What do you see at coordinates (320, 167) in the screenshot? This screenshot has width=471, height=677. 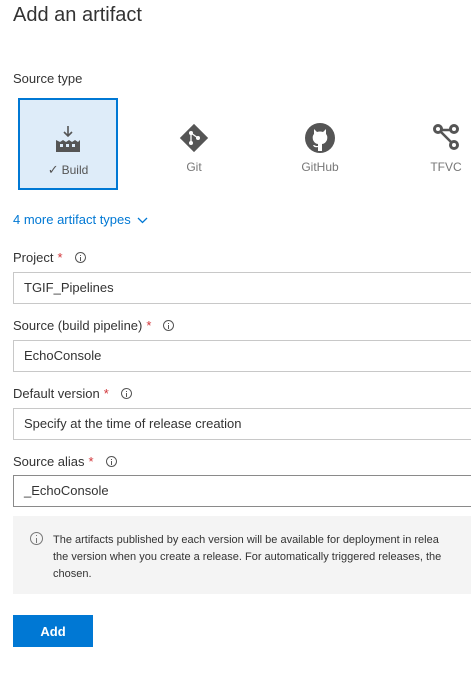 I see `tile-label-github: GitHub` at bounding box center [320, 167].